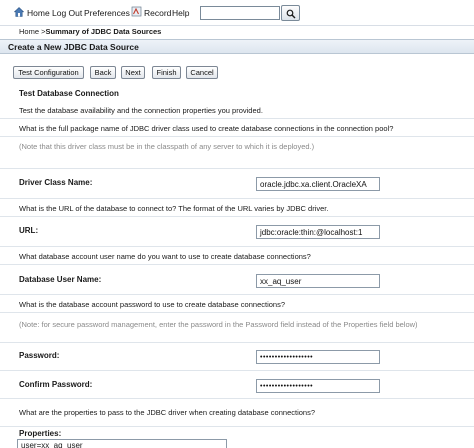  Describe the element at coordinates (237, 357) in the screenshot. I see `password-field-row: Password: ••••••••••••••••••` at that location.